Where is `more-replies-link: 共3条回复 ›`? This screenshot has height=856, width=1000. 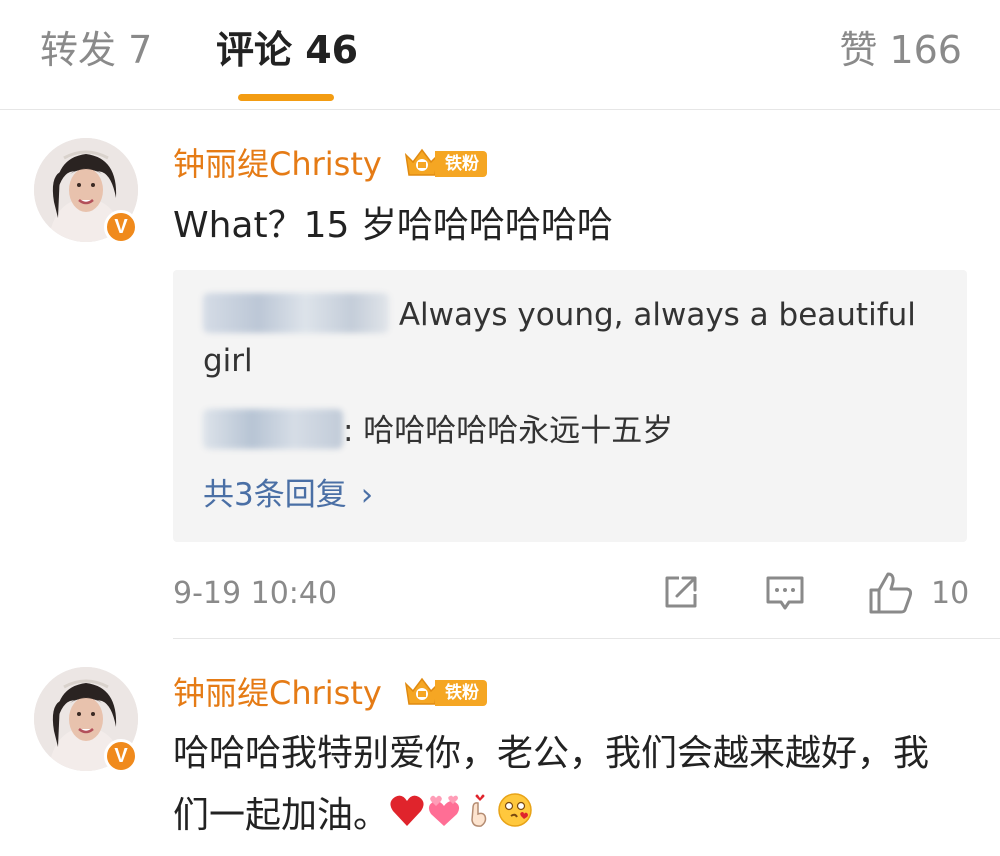 more-replies-link: 共3条回复 › is located at coordinates (288, 495).